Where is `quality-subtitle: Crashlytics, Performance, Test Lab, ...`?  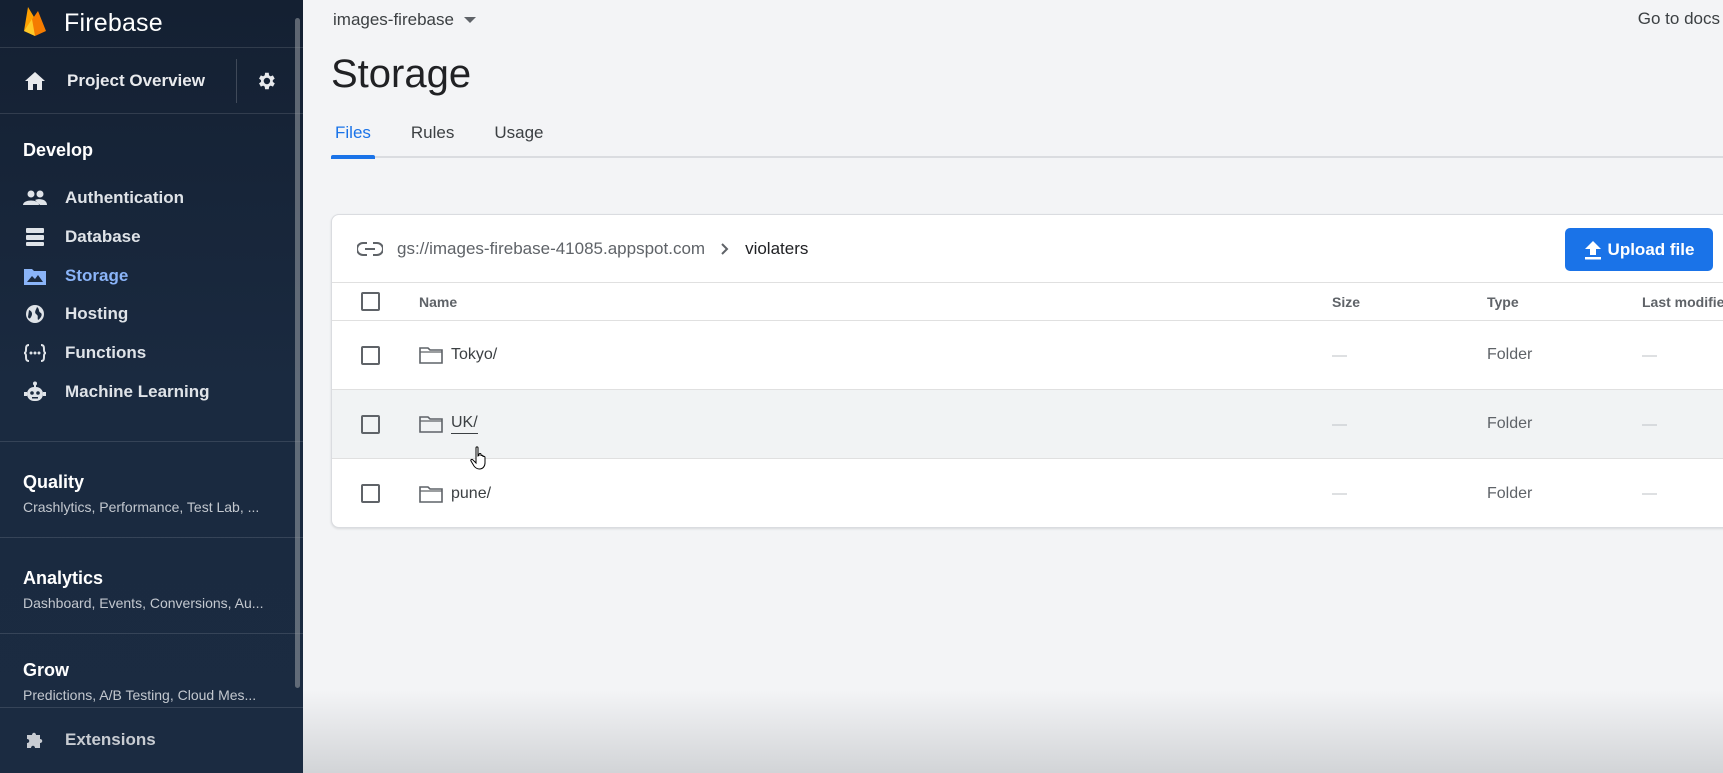 quality-subtitle: Crashlytics, Performance, Test Lab, ... is located at coordinates (141, 507).